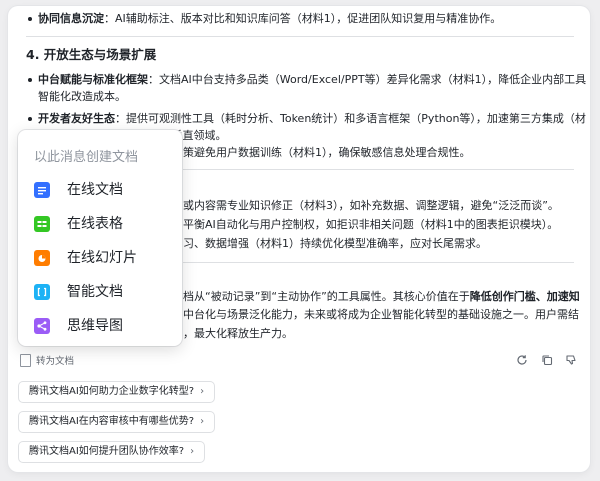  Describe the element at coordinates (25, 360) in the screenshot. I see `doc-outline-icon` at that location.